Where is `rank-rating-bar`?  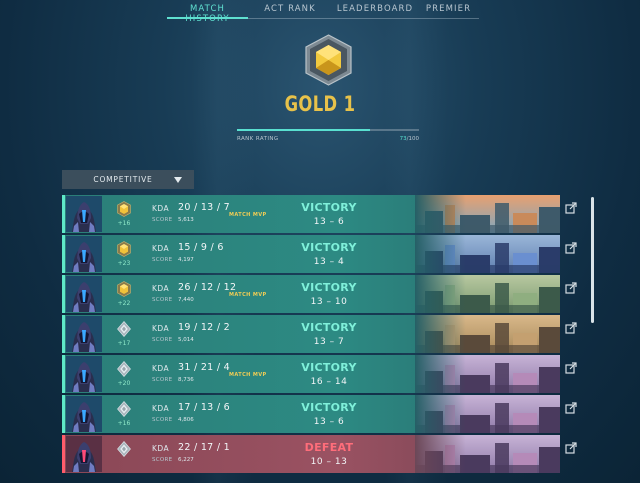 rank-rating-bar is located at coordinates (328, 130).